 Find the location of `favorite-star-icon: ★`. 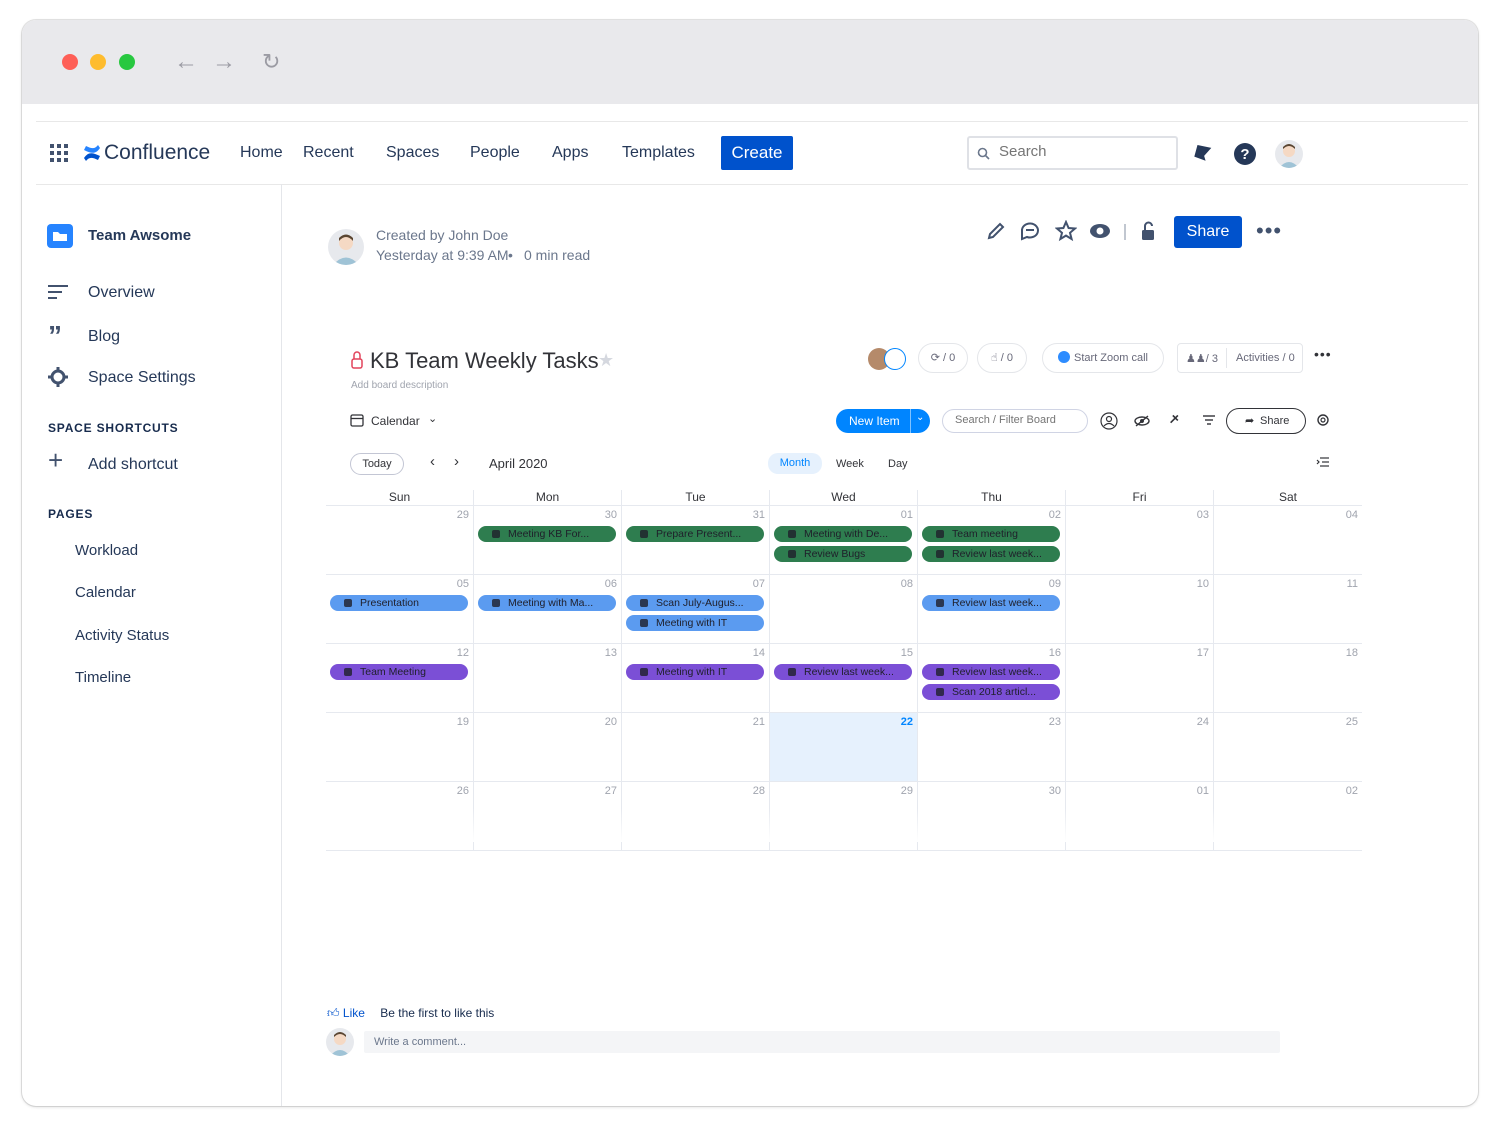

favorite-star-icon: ★ is located at coordinates (606, 360).